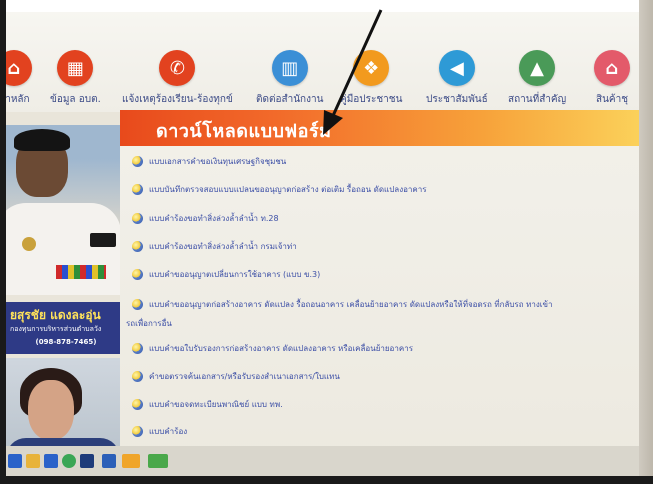 The image size is (653, 484). Describe the element at coordinates (456, 68) in the screenshot. I see `megaphone-icon: ◀` at that location.